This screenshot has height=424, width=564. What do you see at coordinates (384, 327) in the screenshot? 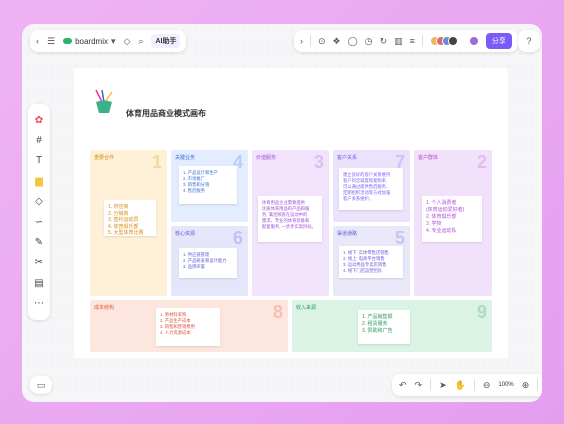
I see `sticky-note: 1. 产品销售额 2. 租赁服务 3. 赞助和广告` at bounding box center [384, 327].